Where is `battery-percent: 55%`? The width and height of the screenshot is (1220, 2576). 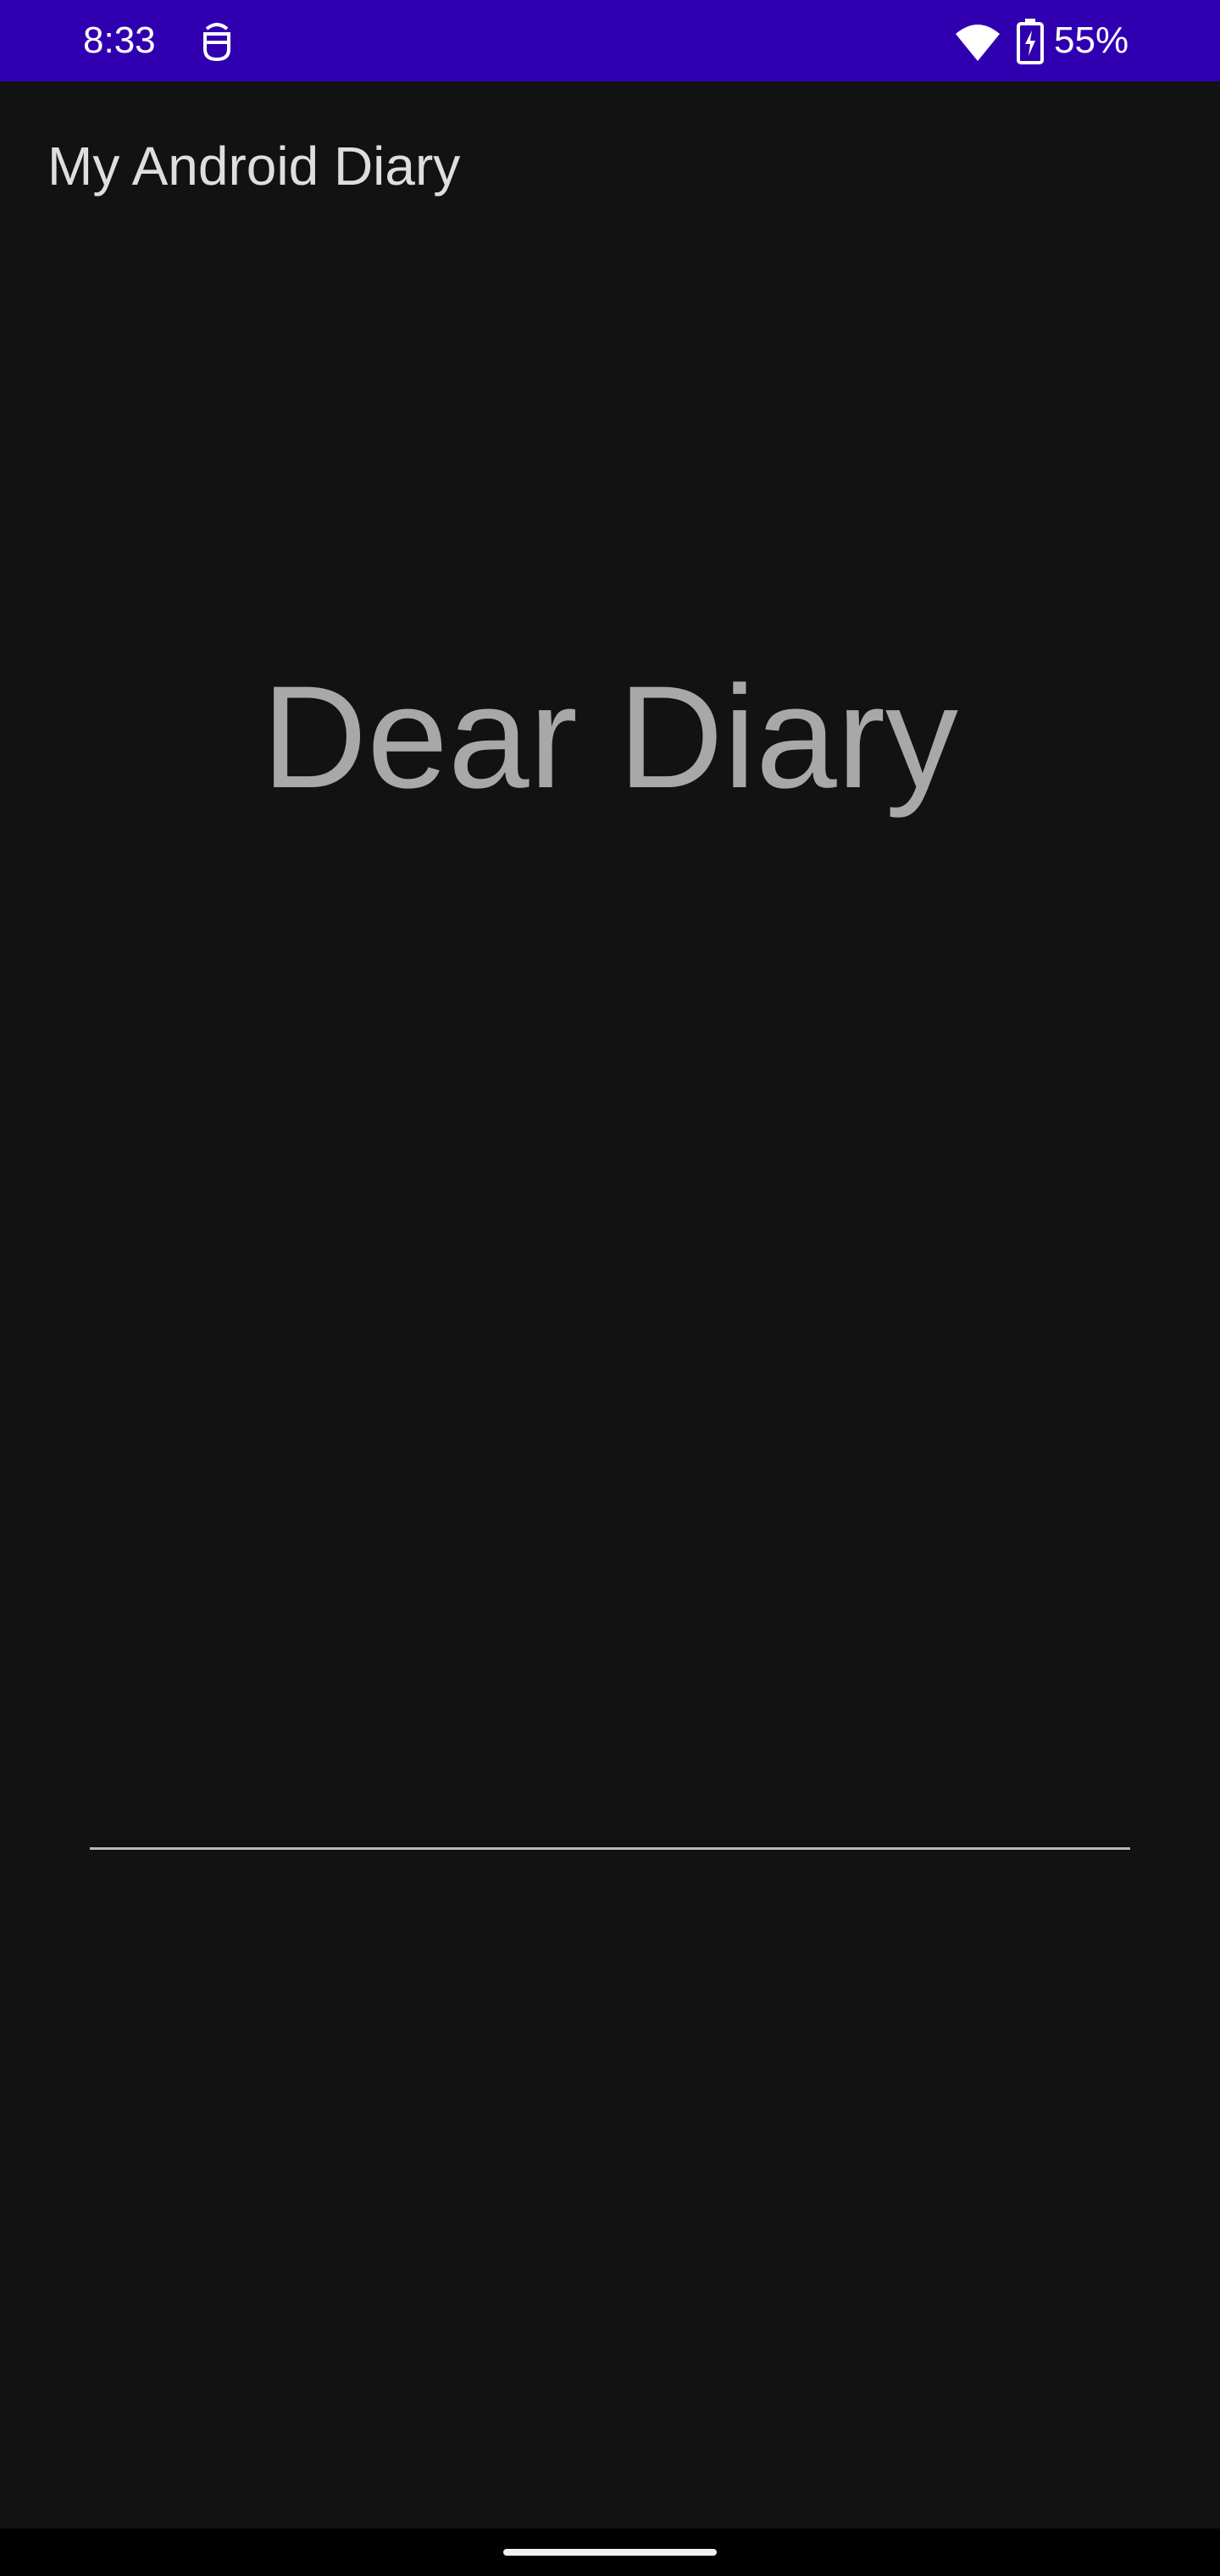 battery-percent: 55% is located at coordinates (1091, 40).